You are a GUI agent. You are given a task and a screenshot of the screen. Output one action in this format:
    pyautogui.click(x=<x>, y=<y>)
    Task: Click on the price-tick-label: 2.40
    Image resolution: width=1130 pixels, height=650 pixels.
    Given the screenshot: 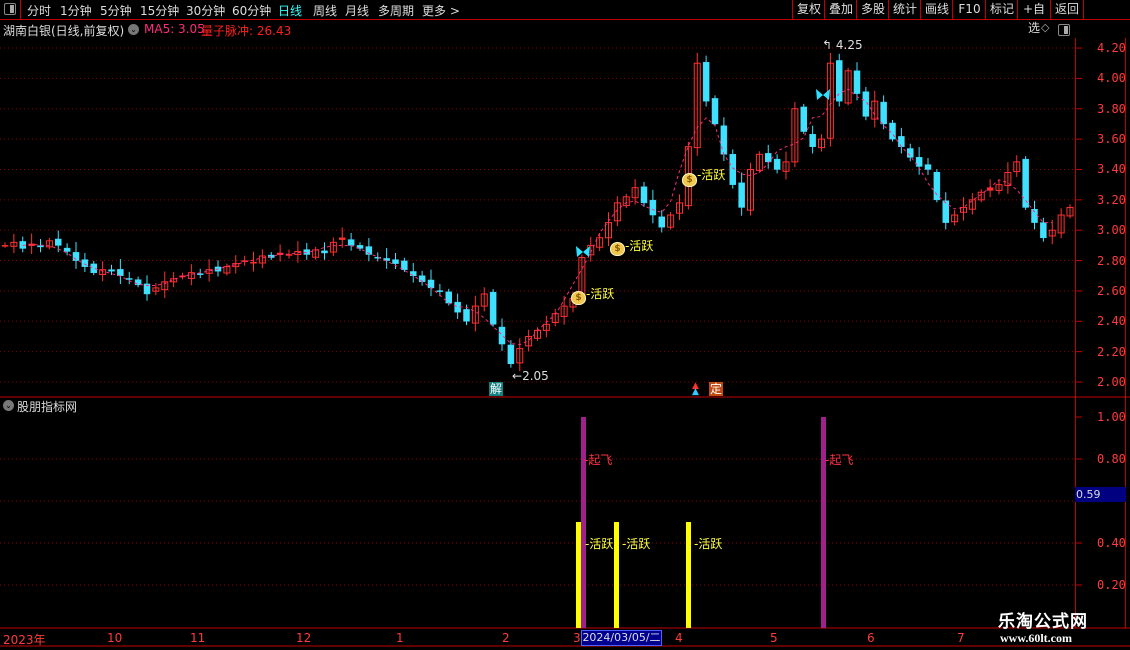 What is the action you would take?
    pyautogui.click(x=1111, y=321)
    